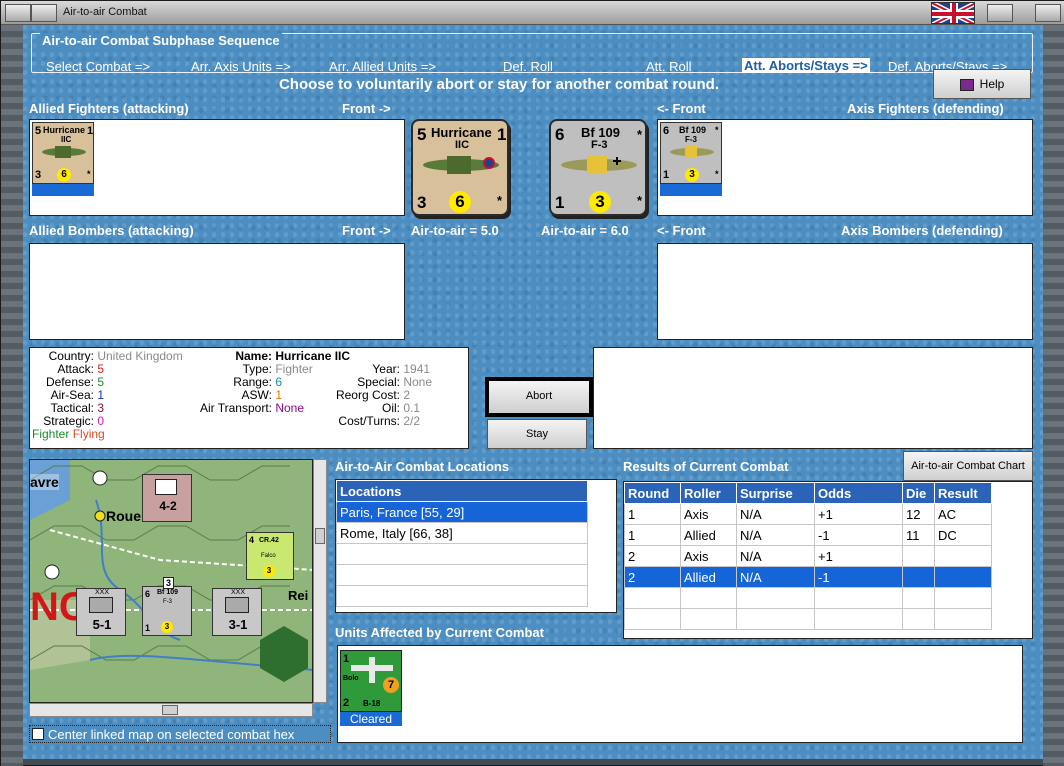 The height and width of the screenshot is (766, 1064). What do you see at coordinates (237, 605) in the screenshot?
I see `corps-2-symbol-icon` at bounding box center [237, 605].